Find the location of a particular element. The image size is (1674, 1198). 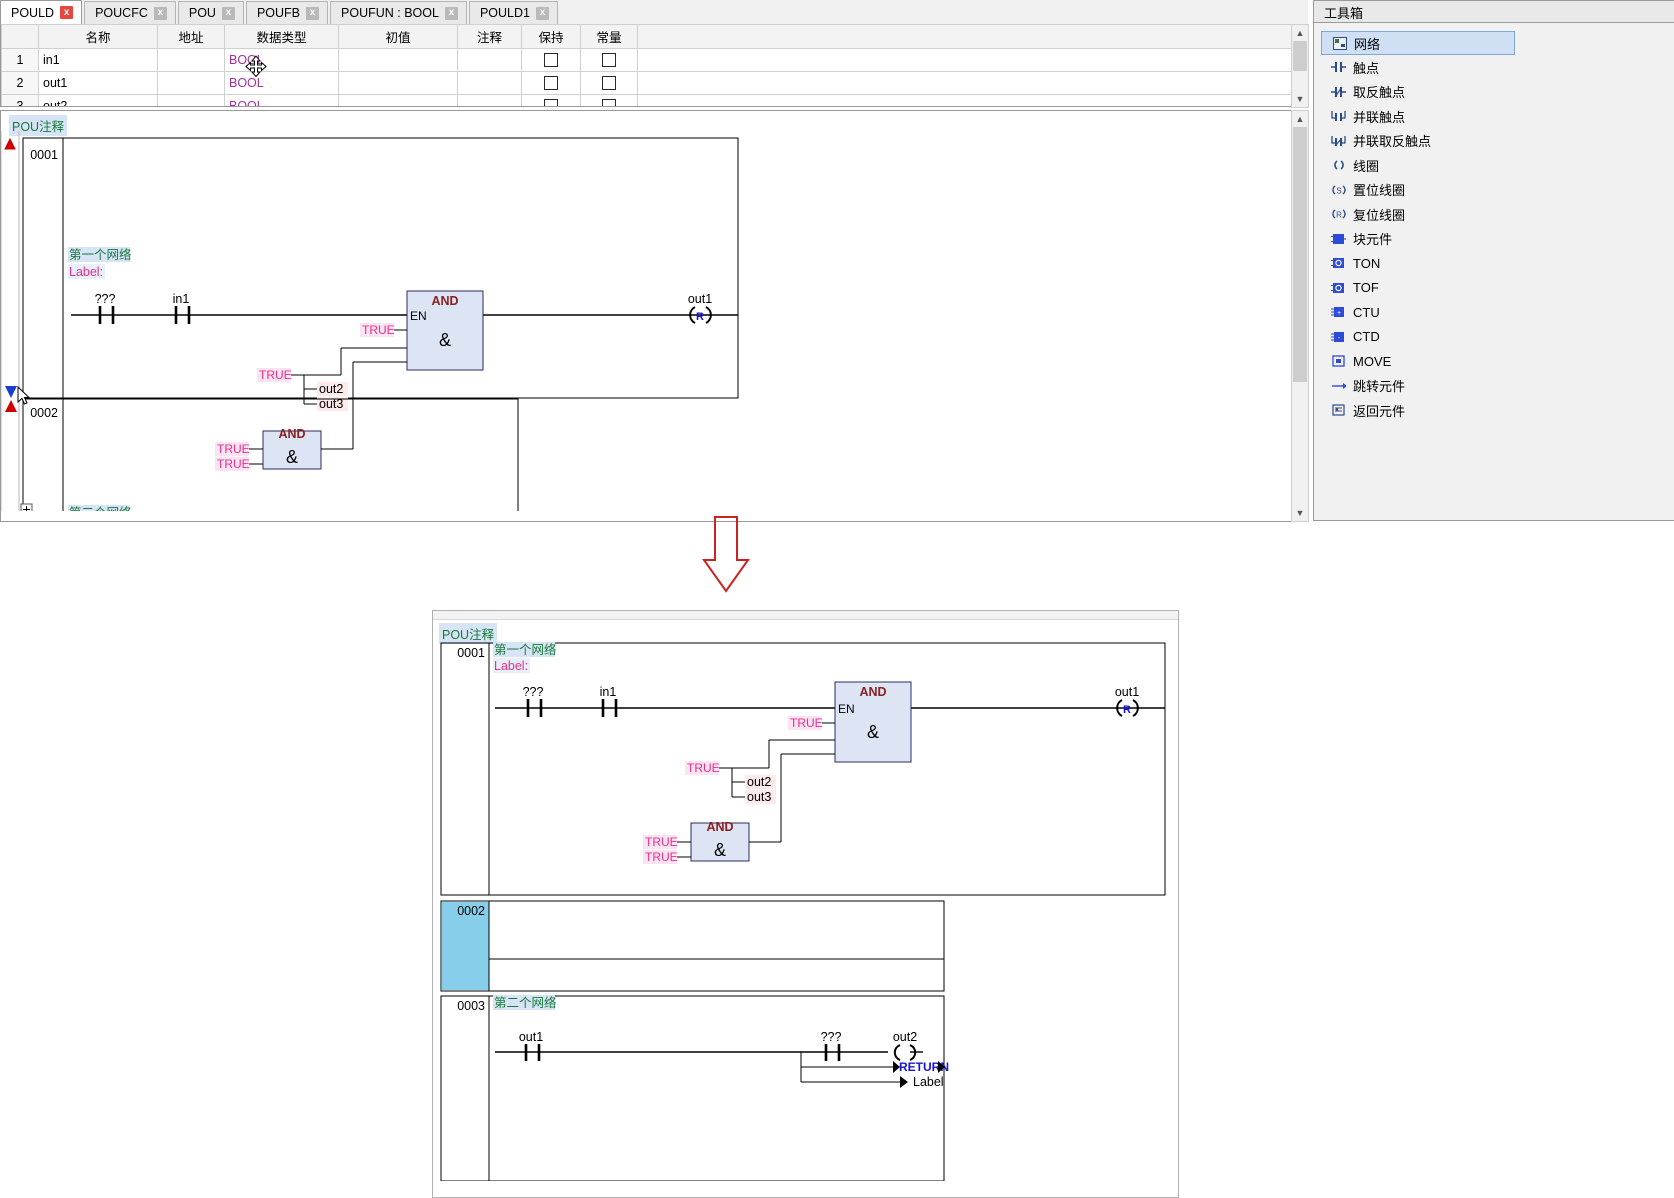

contact-label: ??? is located at coordinates (831, 1037).